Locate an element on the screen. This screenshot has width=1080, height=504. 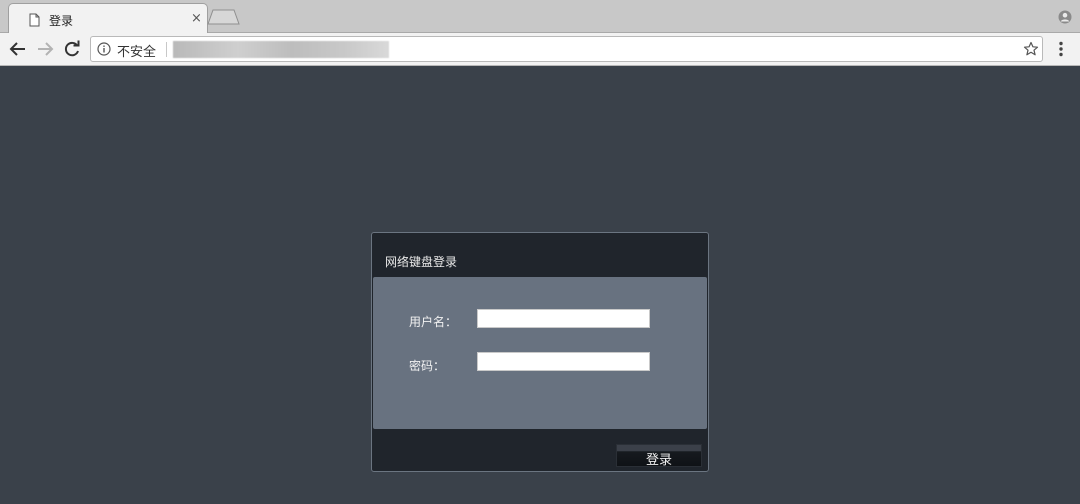
profile-icon is located at coordinates (1065, 17).